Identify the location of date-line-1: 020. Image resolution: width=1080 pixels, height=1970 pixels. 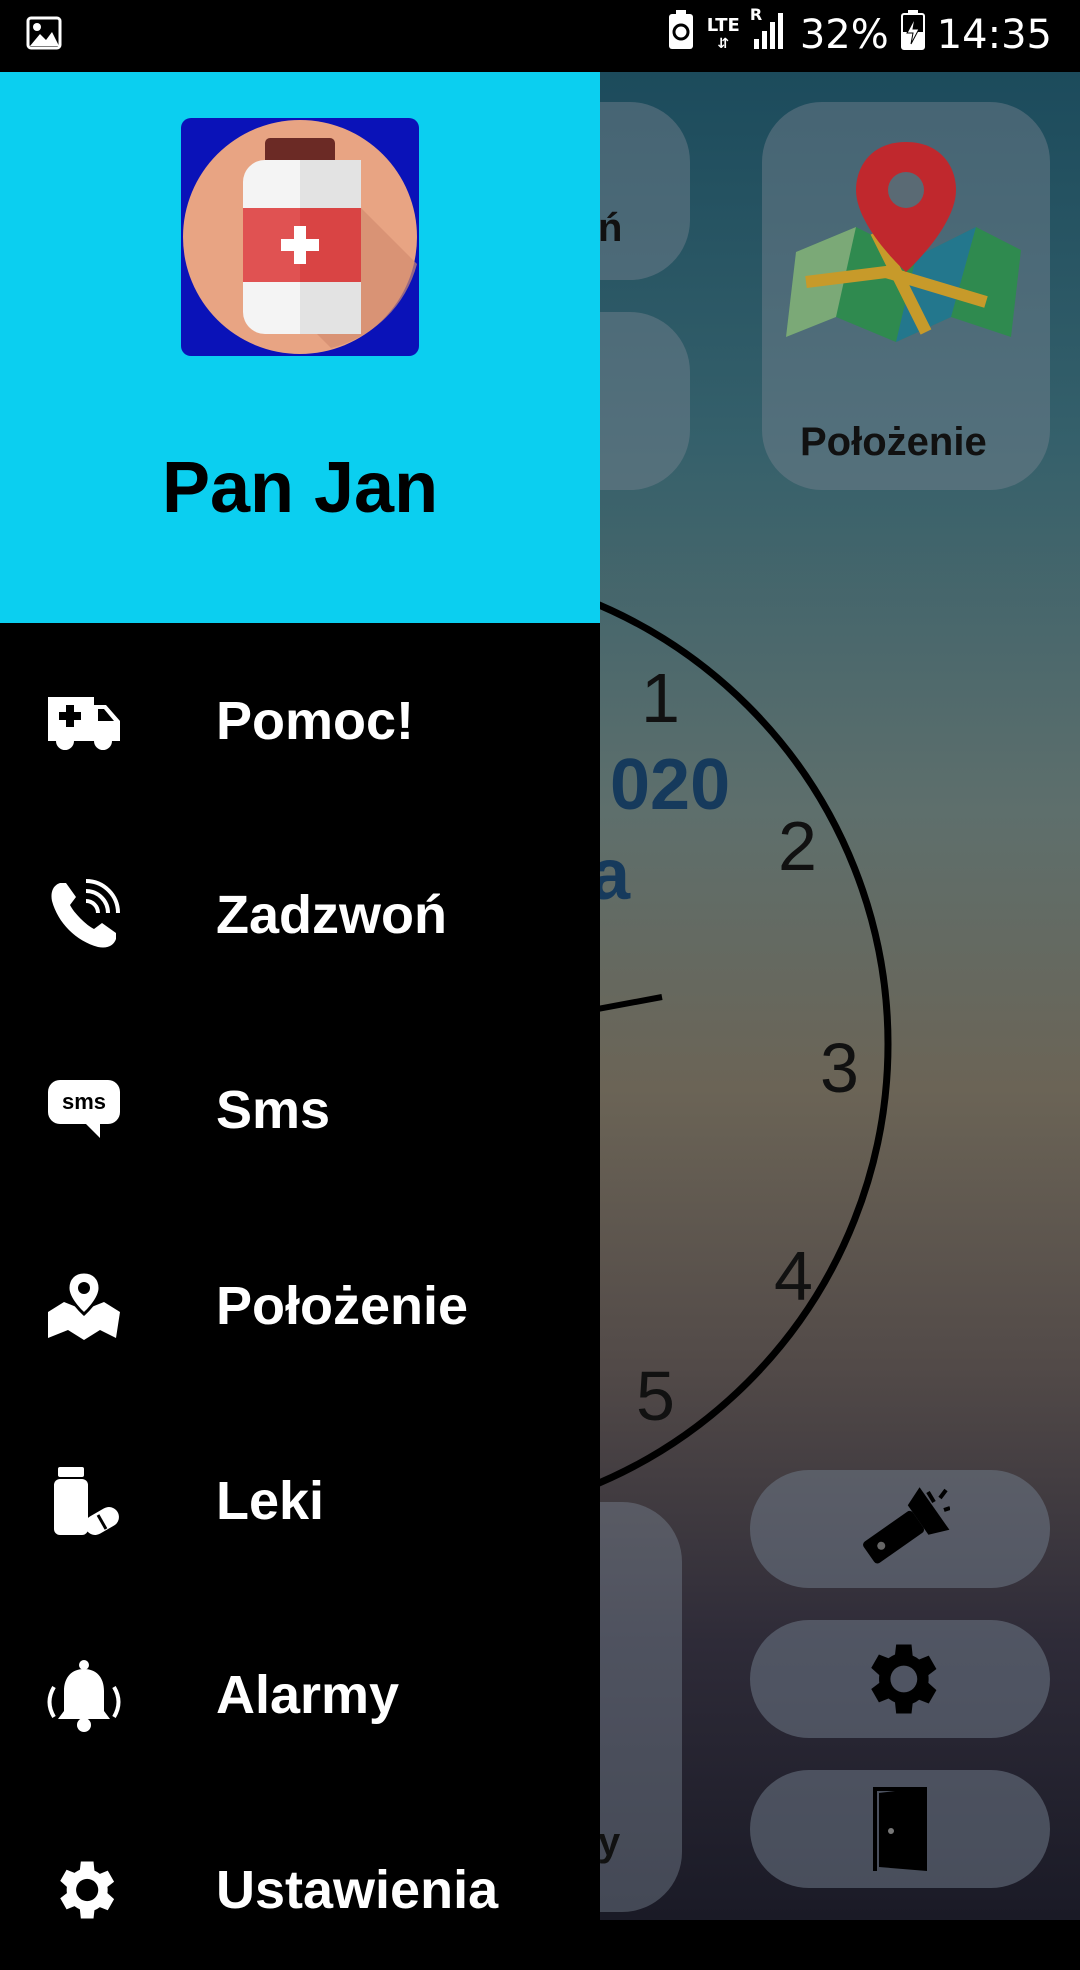
(670, 785).